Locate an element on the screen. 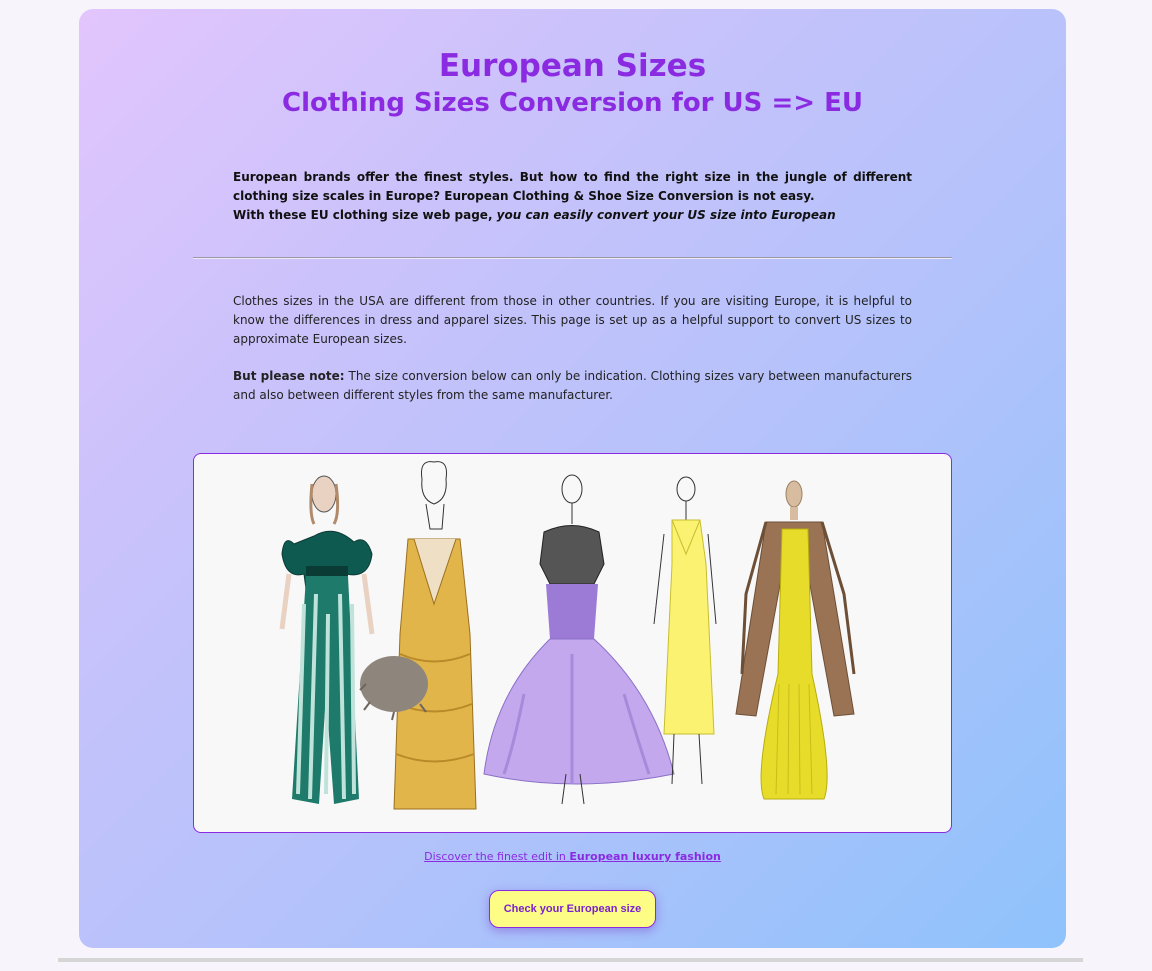 Image resolution: width=1152 pixels, height=971 pixels. check-european-size-button: Check your European size is located at coordinates (572, 909).